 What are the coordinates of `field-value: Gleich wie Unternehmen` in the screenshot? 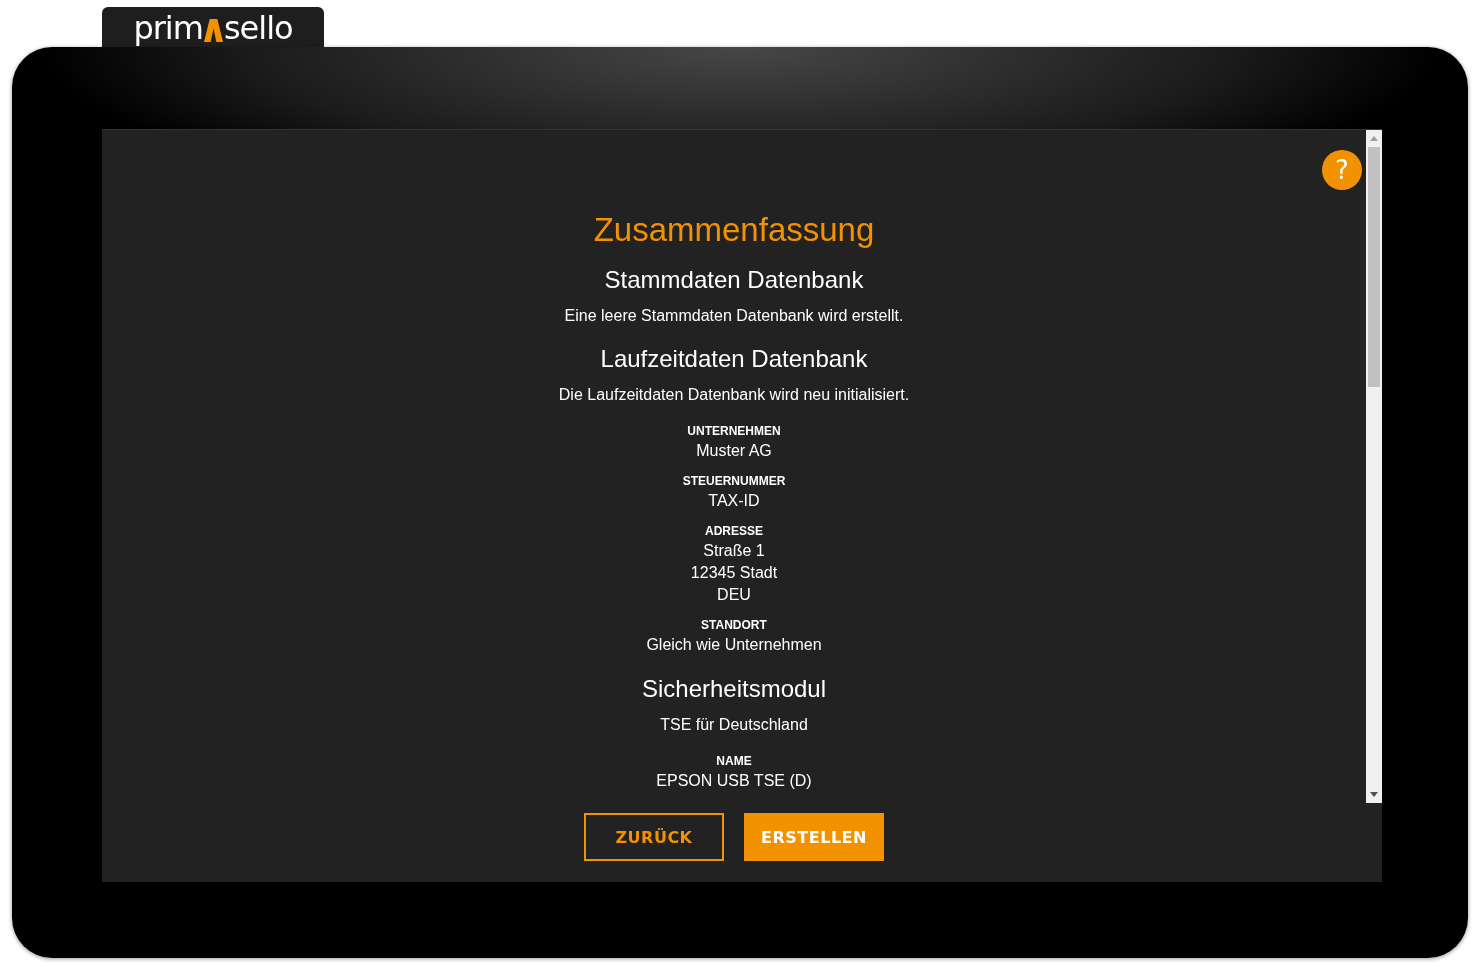 It's located at (734, 645).